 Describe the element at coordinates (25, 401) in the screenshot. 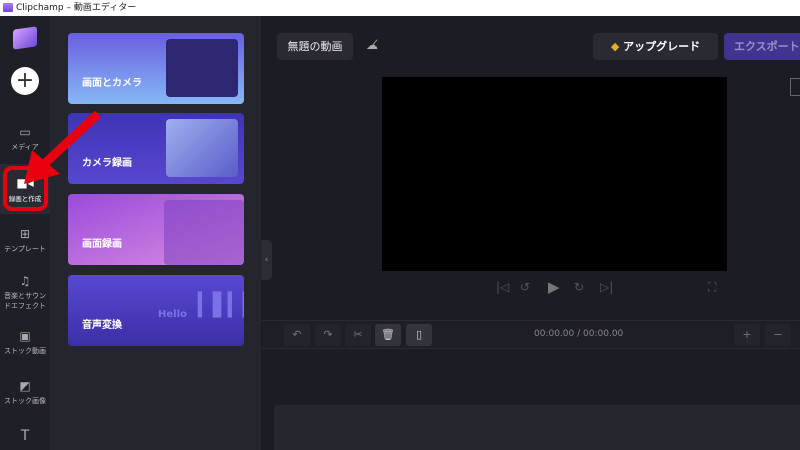

I see `sidebar-item-label: ストック画像` at that location.